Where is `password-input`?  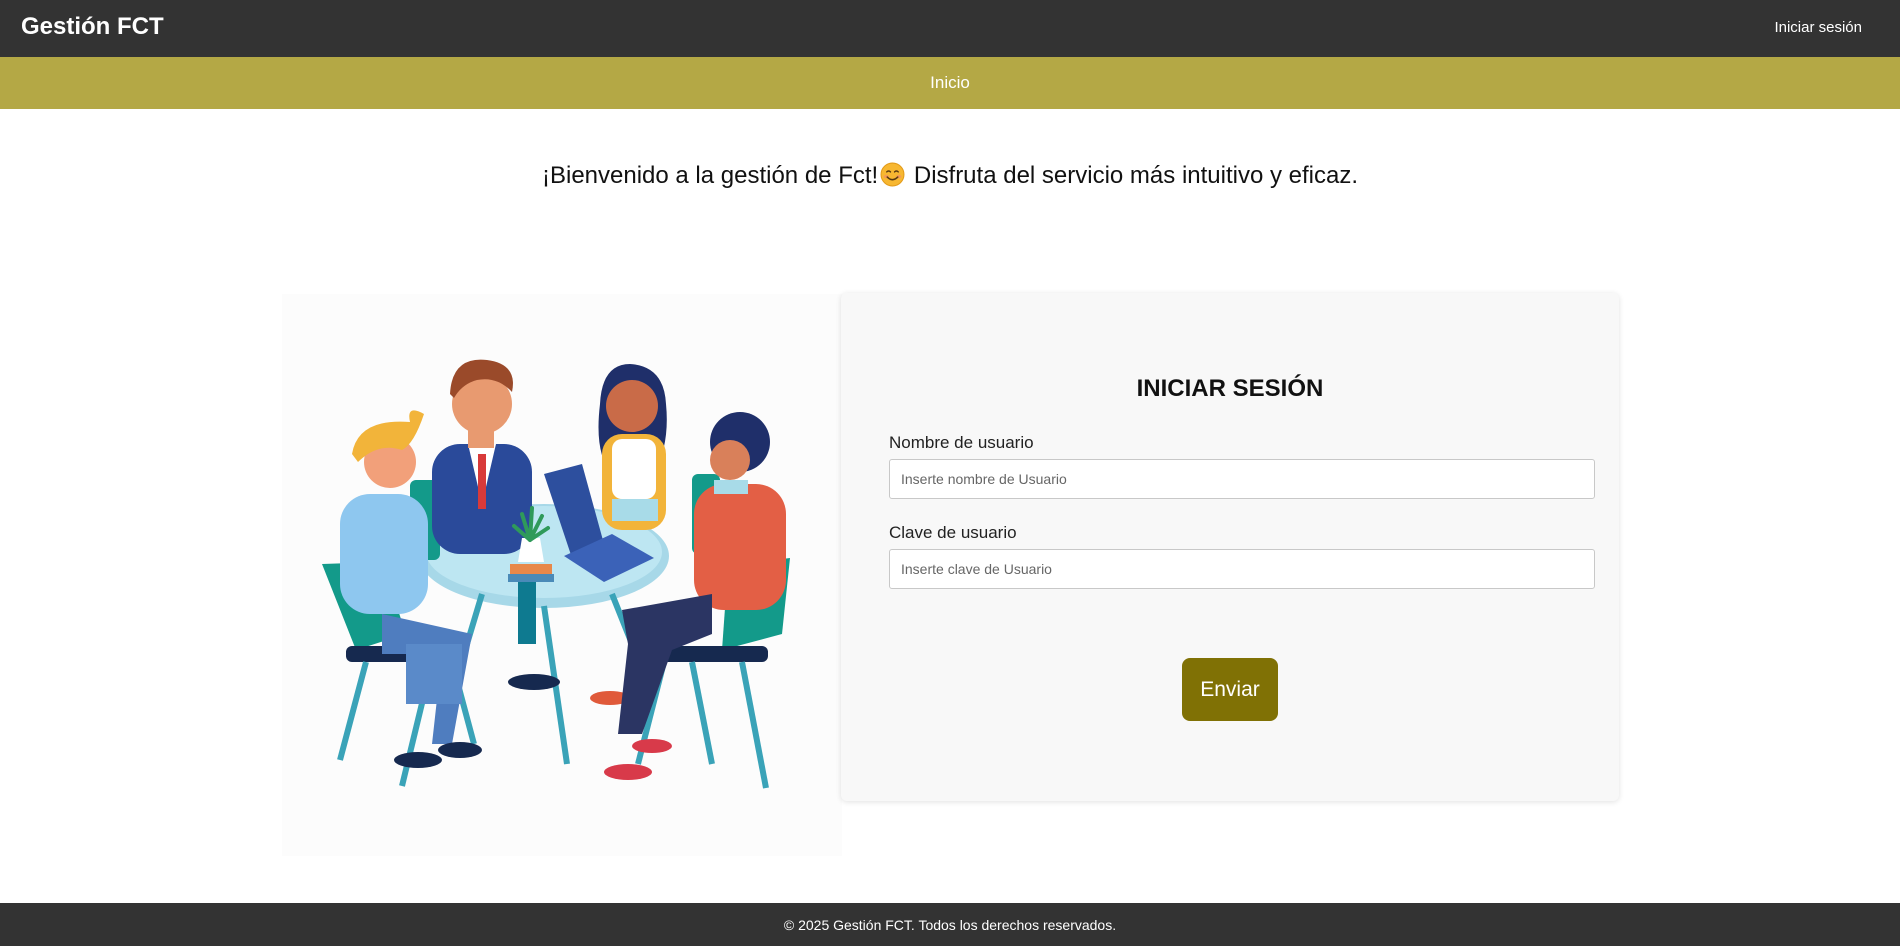 password-input is located at coordinates (1242, 569).